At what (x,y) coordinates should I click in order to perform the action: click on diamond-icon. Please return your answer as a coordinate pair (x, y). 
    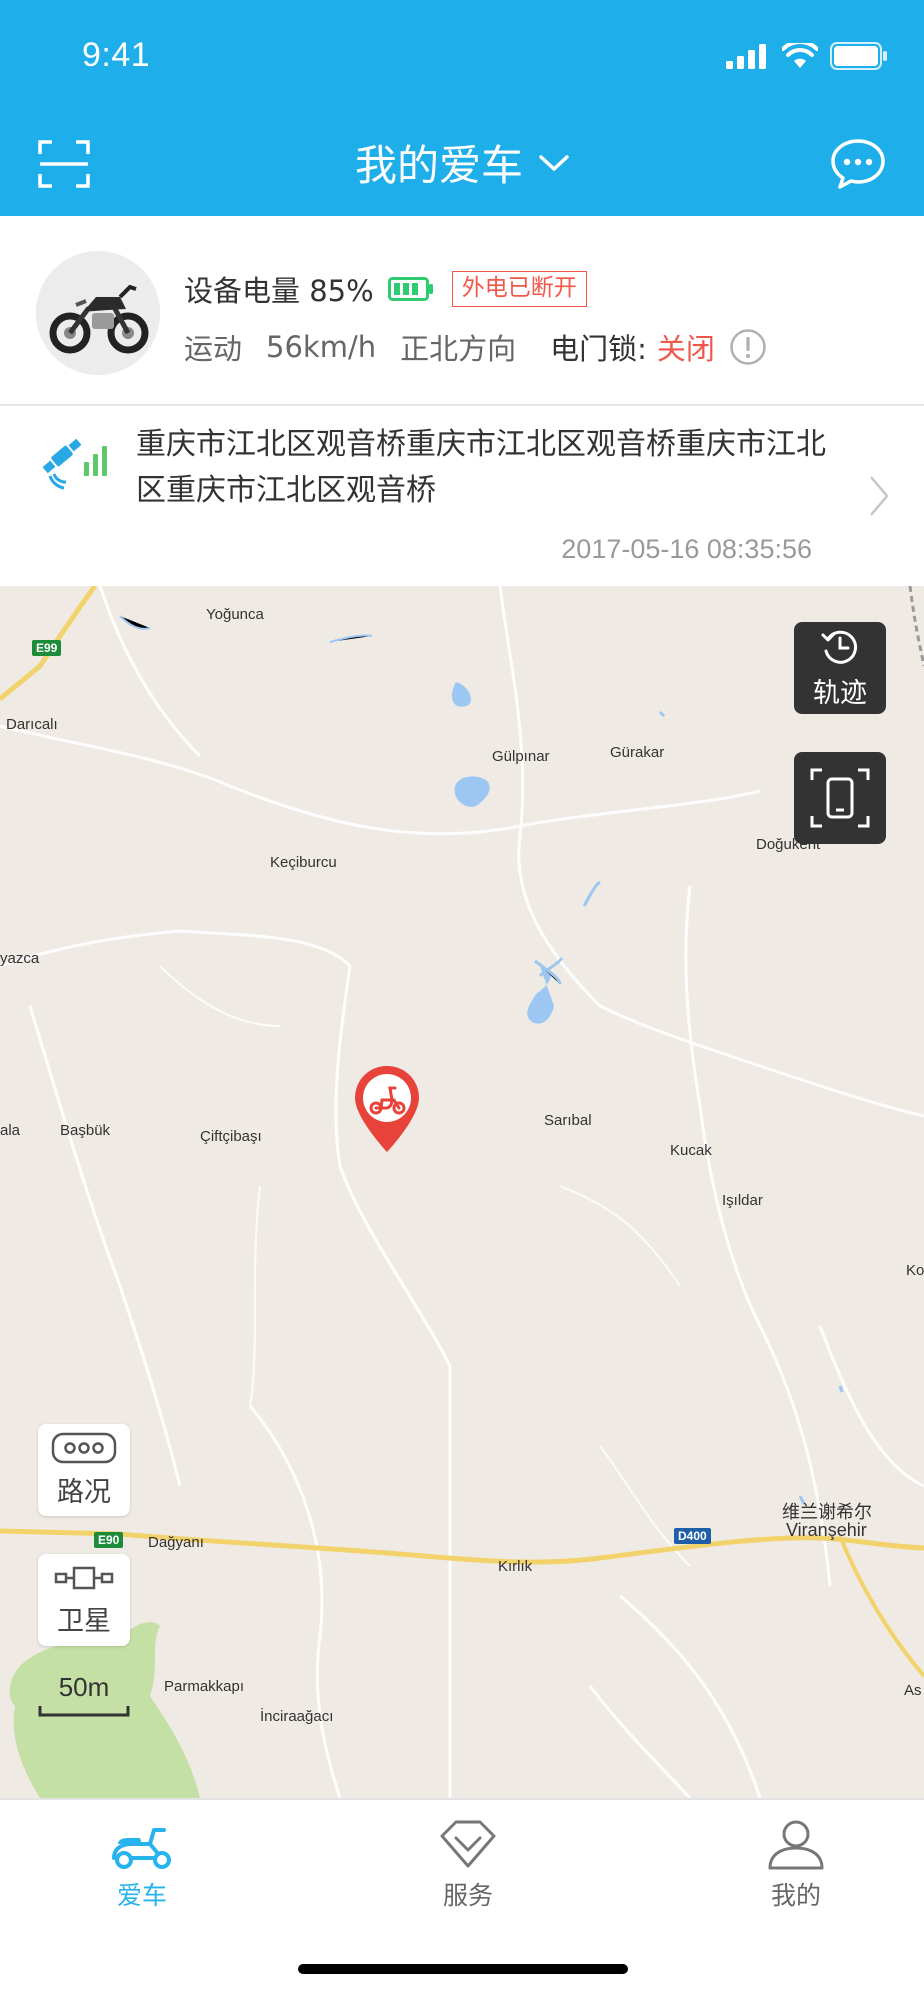
    Looking at the image, I should click on (468, 1844).